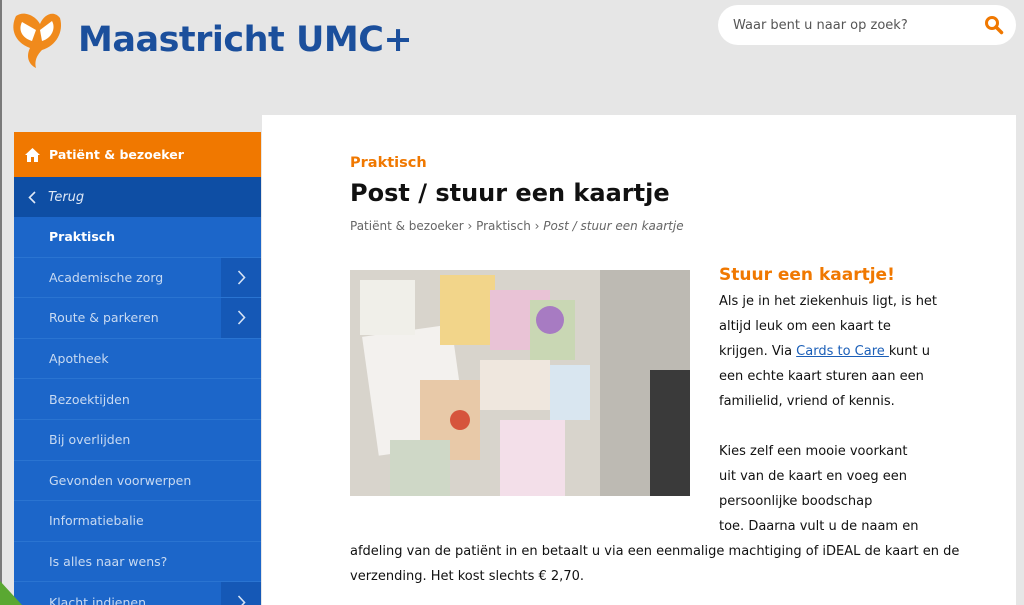  I want to click on sidebar-section-label: Patiënt & bezoeker, so click(116, 154).